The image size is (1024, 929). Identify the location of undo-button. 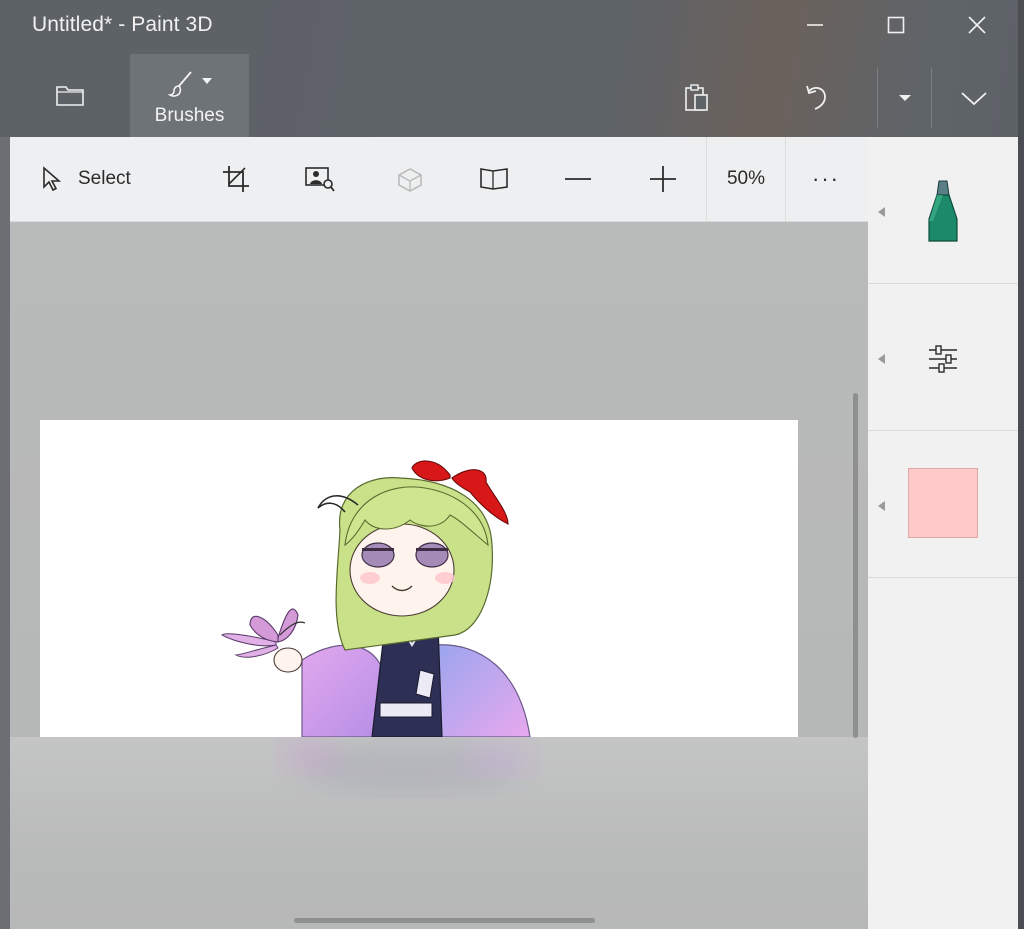
(817, 98).